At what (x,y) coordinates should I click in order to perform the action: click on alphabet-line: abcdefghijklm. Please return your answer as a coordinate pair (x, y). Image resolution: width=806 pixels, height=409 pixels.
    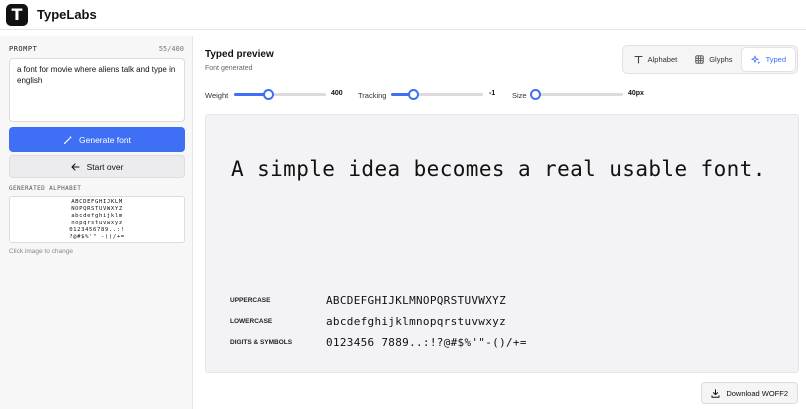
    Looking at the image, I should click on (97, 215).